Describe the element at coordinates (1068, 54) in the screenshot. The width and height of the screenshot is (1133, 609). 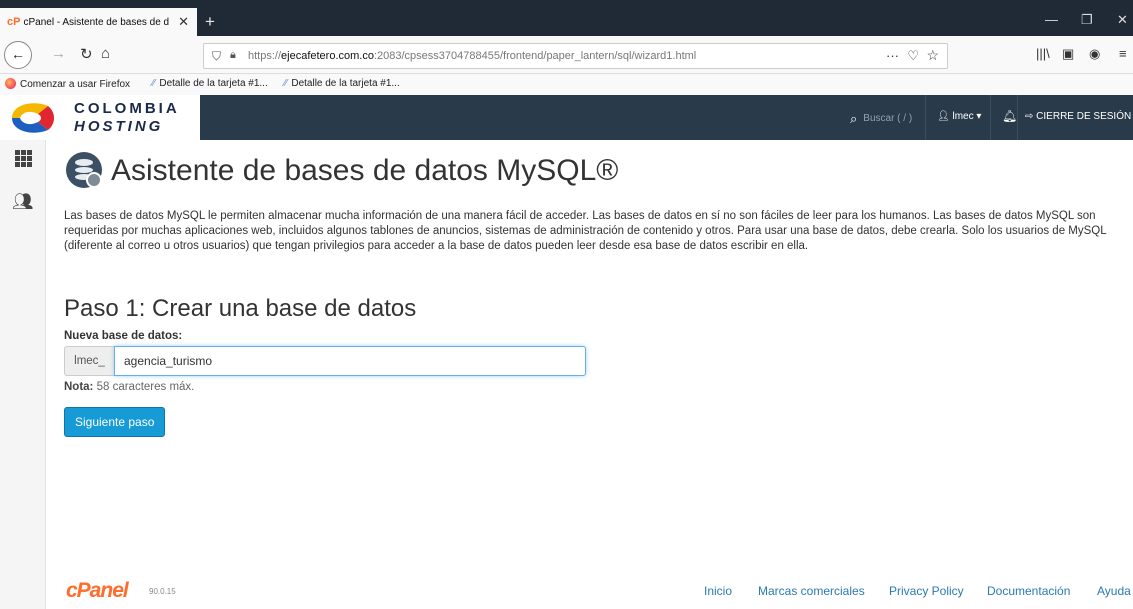
I see `sidebar-toggle-icon: ▣` at that location.